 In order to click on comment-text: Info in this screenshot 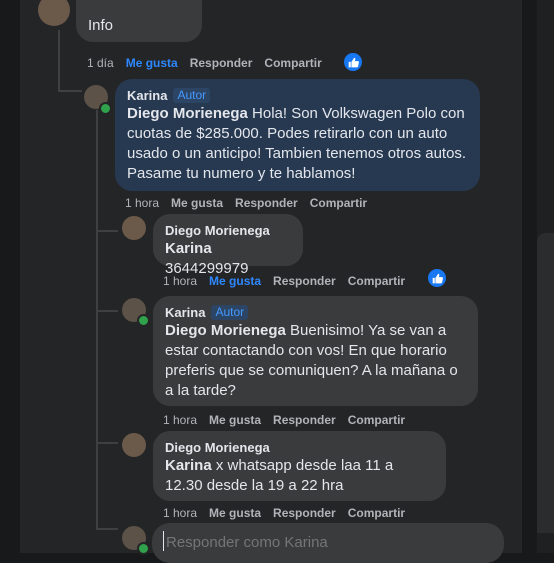, I will do `click(101, 25)`.